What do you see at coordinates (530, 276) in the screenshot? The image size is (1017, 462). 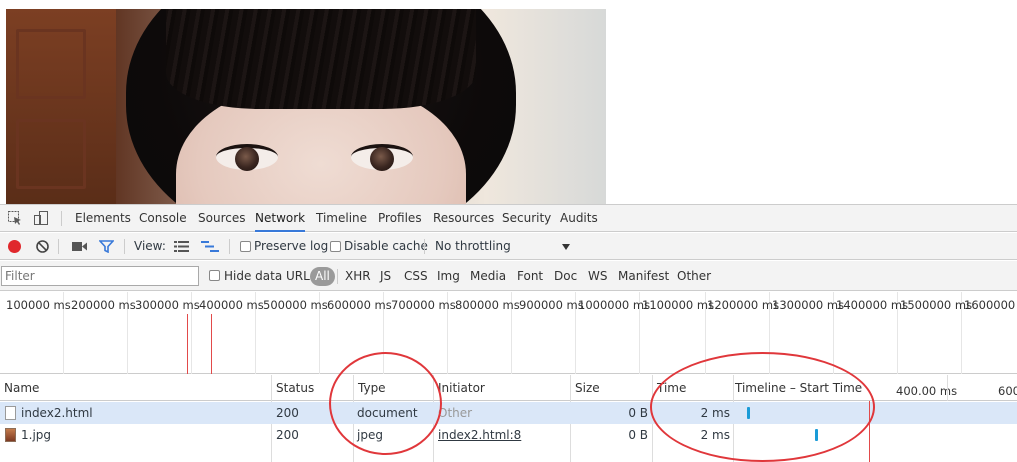 I see `filter-type-font: Font` at bounding box center [530, 276].